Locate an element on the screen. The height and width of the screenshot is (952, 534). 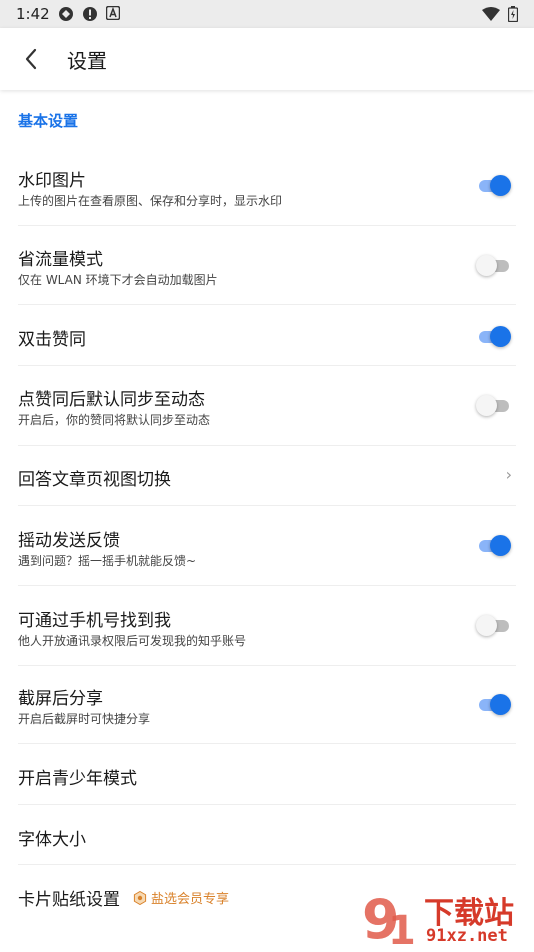
setting-title: 可通过手机号找到我 is located at coordinates (94, 621).